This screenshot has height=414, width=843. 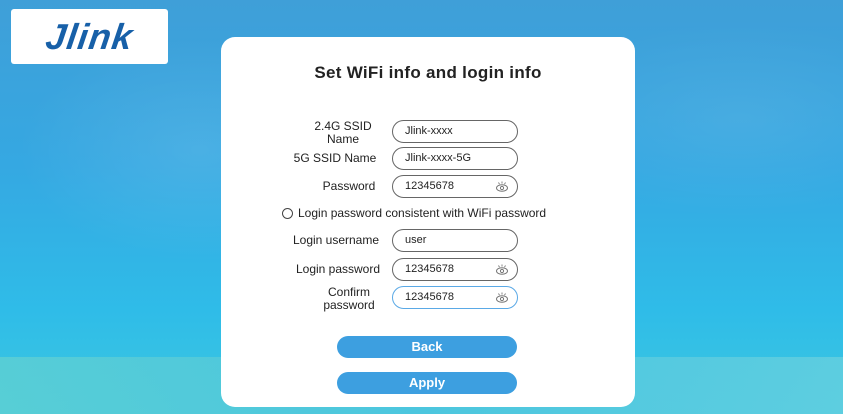 What do you see at coordinates (427, 347) in the screenshot?
I see `back-button: Back` at bounding box center [427, 347].